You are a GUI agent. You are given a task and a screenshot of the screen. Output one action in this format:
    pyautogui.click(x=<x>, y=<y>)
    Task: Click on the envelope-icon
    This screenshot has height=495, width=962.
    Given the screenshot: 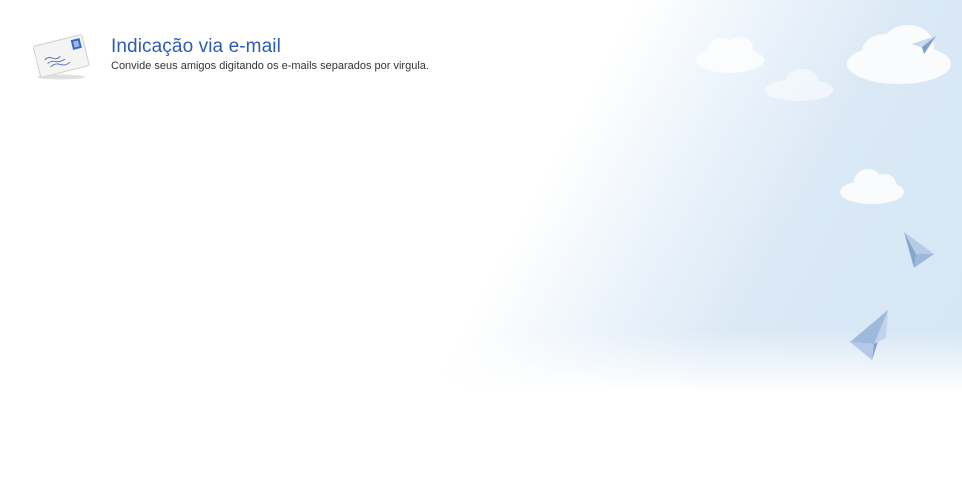 What is the action you would take?
    pyautogui.click(x=61, y=55)
    